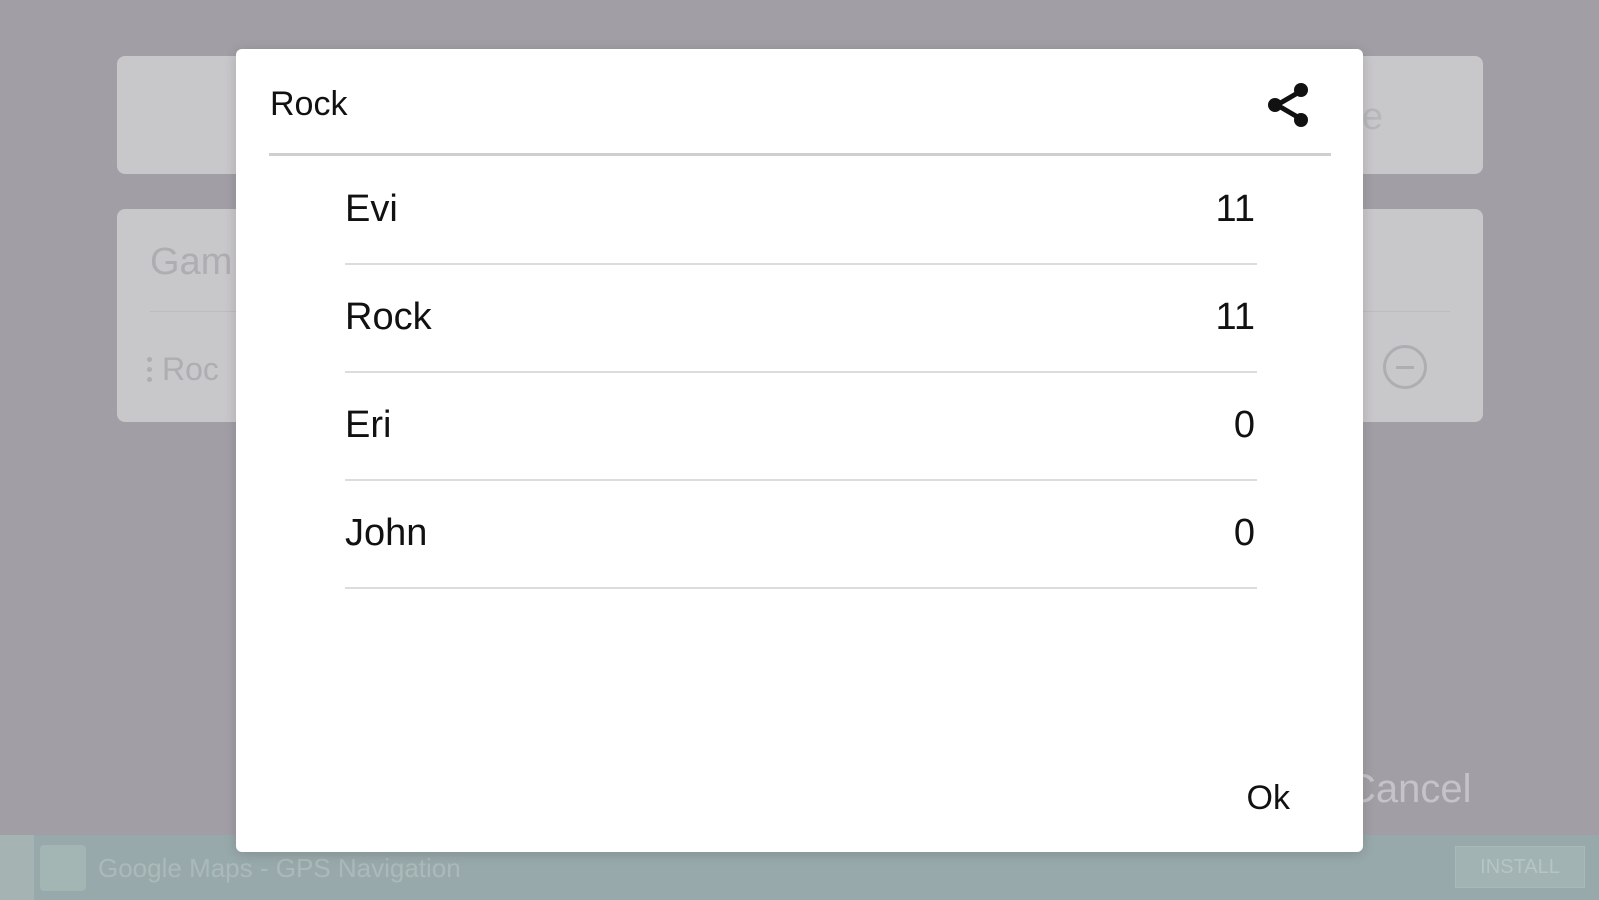 The image size is (1599, 900). Describe the element at coordinates (801, 588) in the screenshot. I see `row-divider` at that location.